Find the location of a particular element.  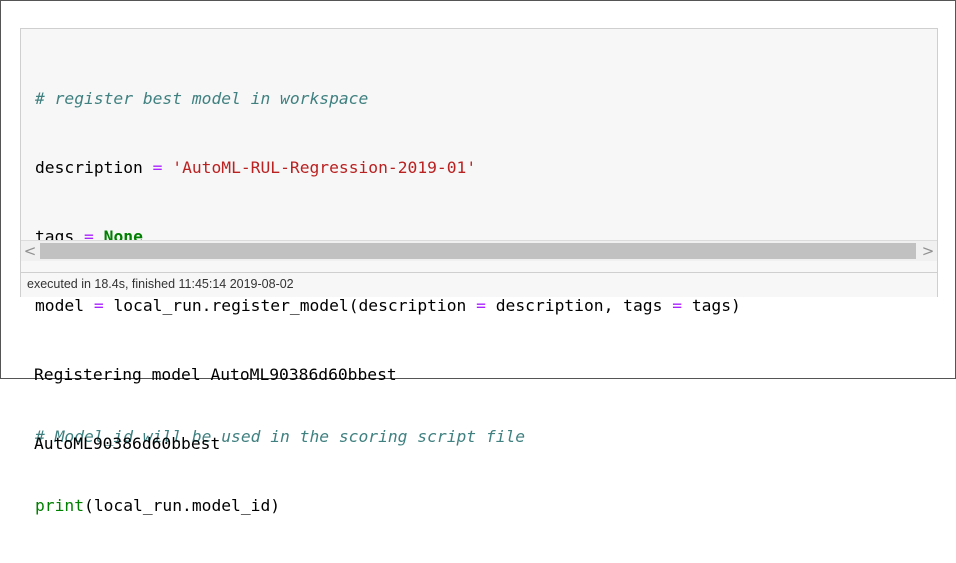

code-call-args: description, tags is located at coordinates (579, 305).